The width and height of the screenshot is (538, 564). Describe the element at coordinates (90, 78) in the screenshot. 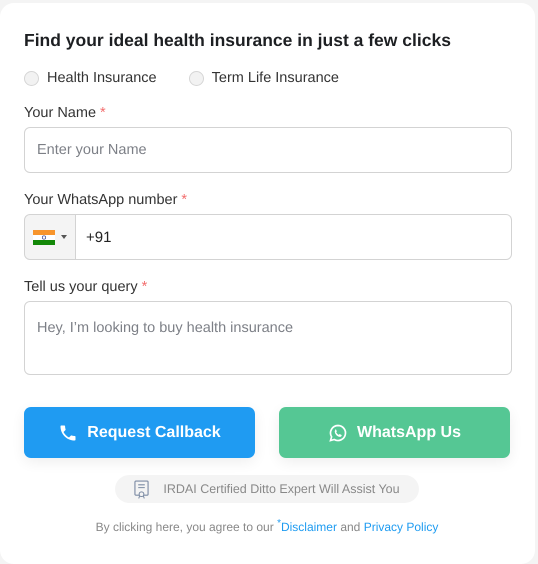

I see `insurance-option: Health Insurance` at that location.